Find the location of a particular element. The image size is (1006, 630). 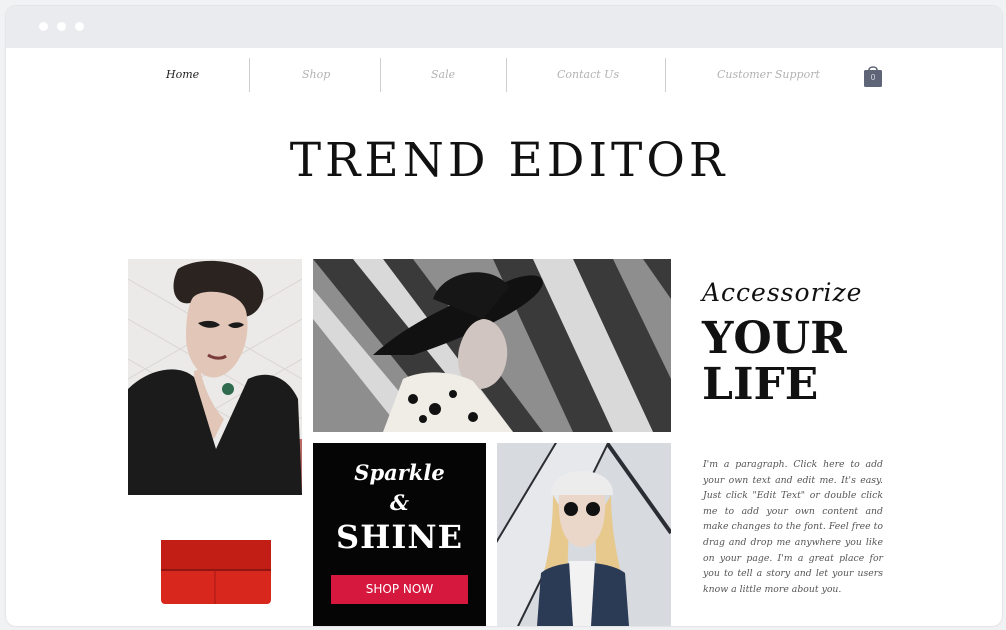

photo-woman-portrait is located at coordinates (215, 377).